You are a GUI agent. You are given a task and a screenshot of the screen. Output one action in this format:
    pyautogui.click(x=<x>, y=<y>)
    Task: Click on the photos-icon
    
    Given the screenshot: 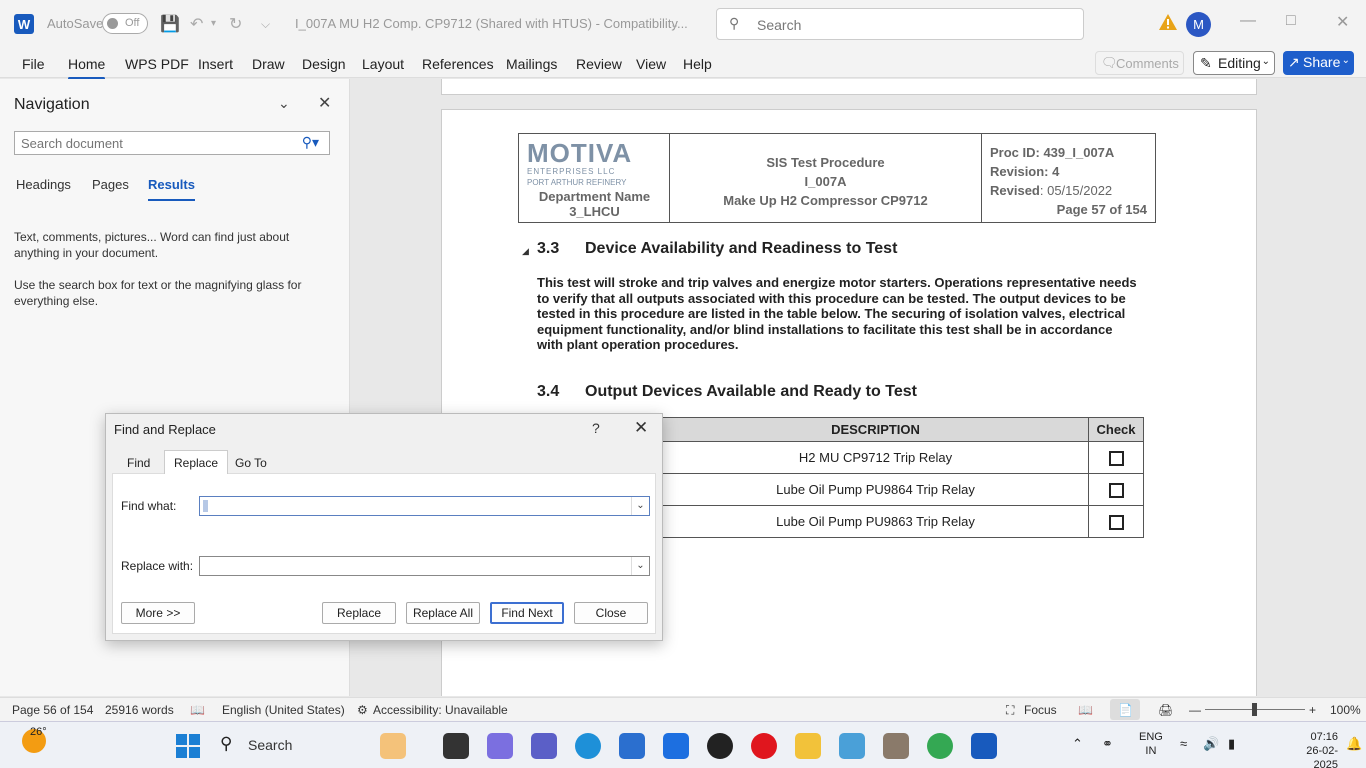 What is the action you would take?
    pyautogui.click(x=852, y=746)
    